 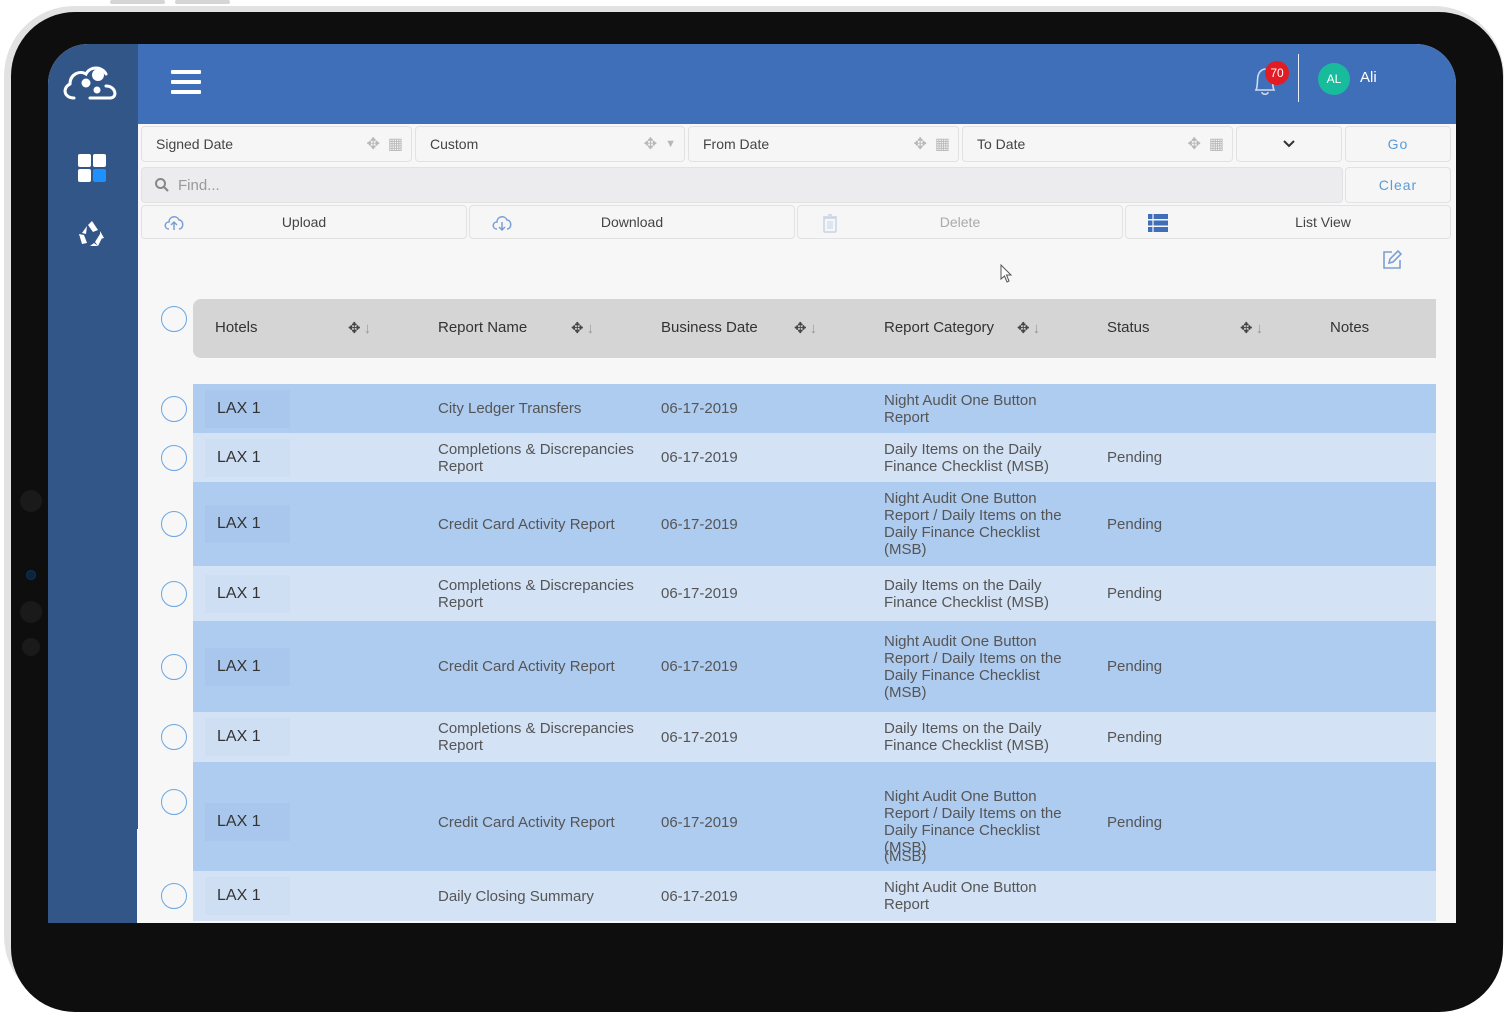 I want to click on recycle-icon, so click(x=92, y=234).